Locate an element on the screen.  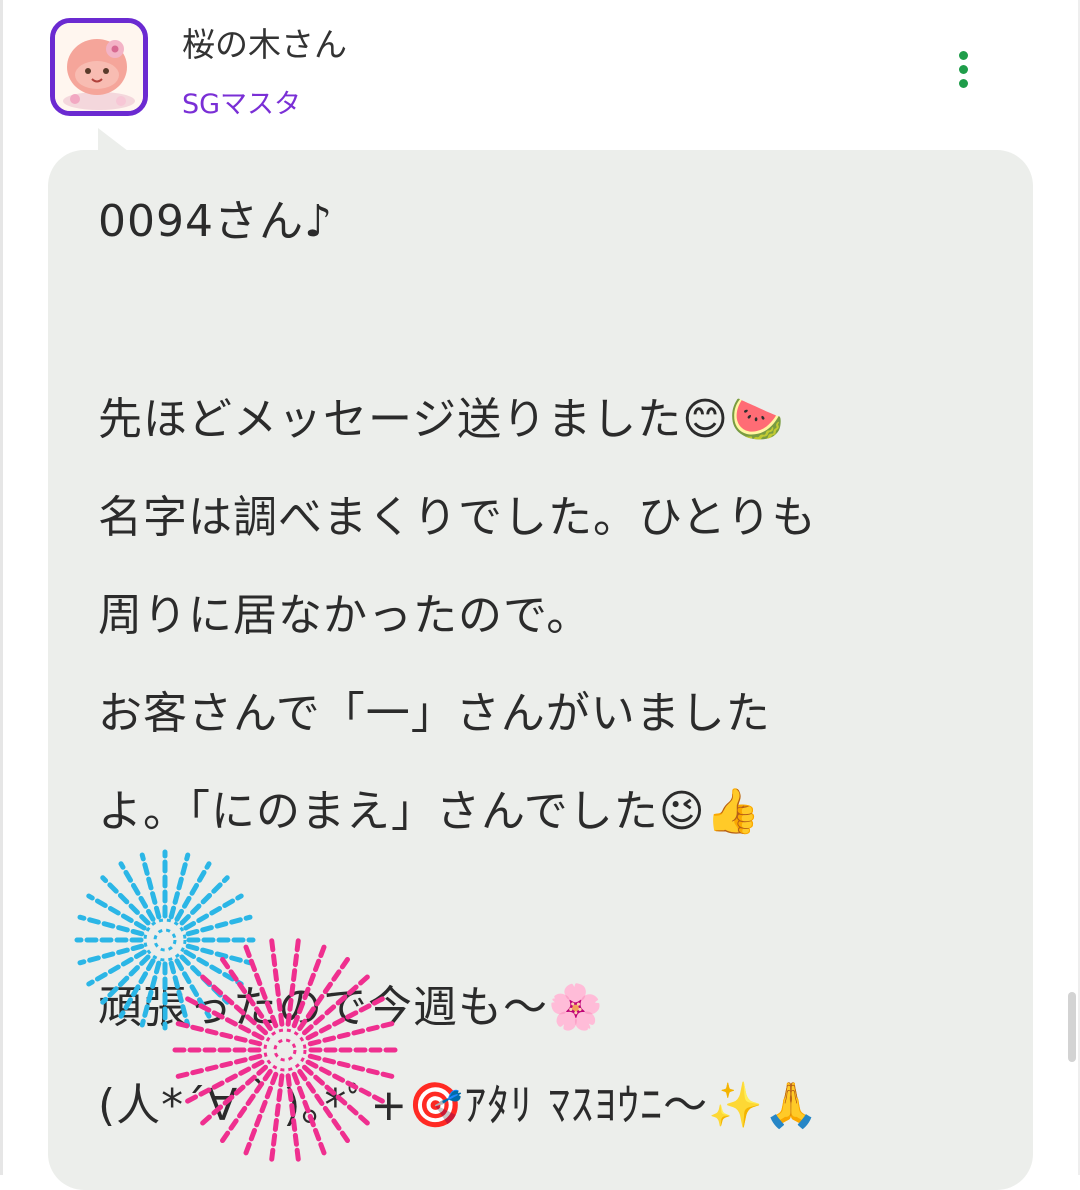
scrollbar is located at coordinates (1072, 1027).